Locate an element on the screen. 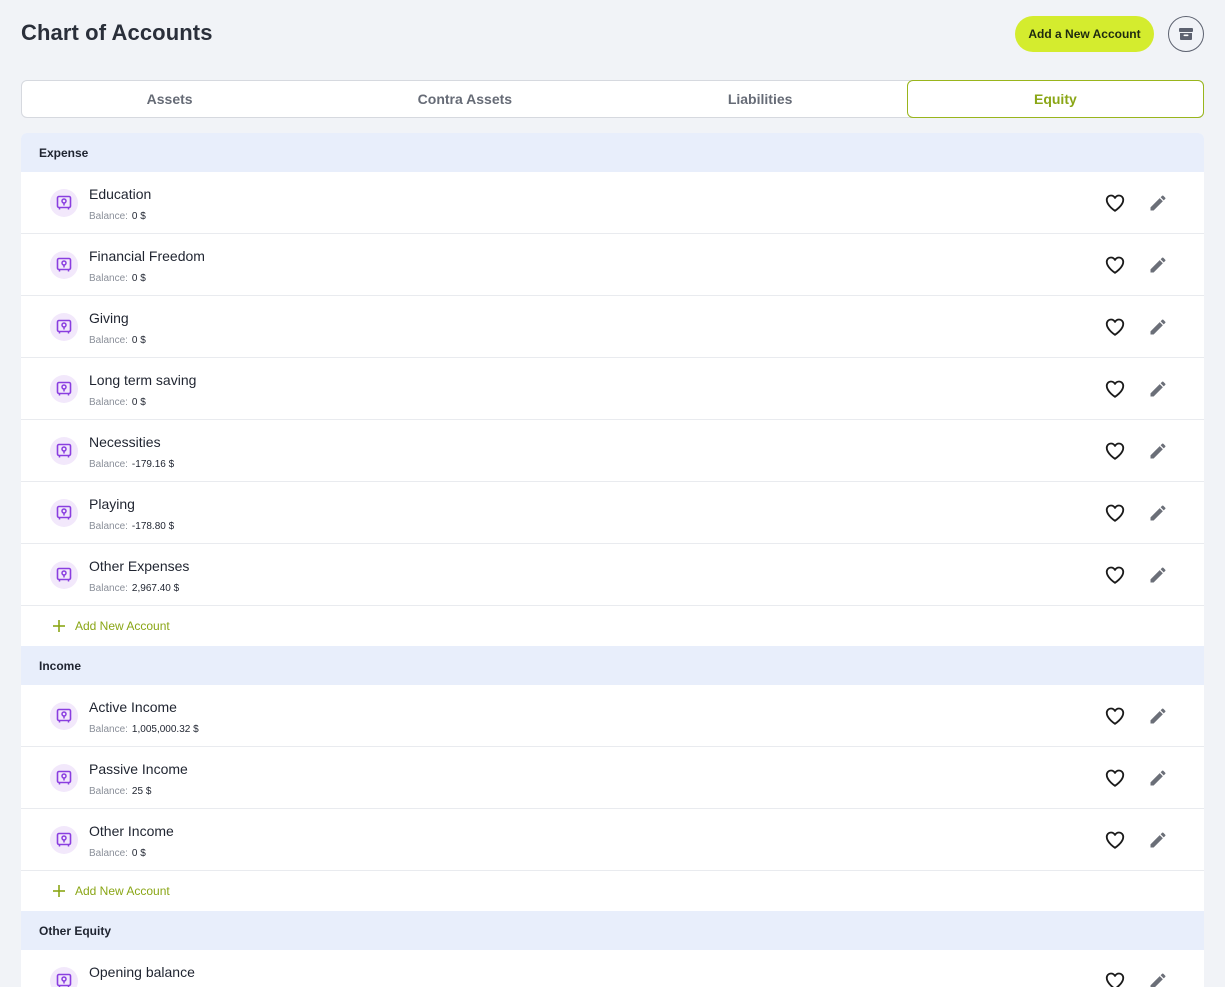 This screenshot has height=987, width=1225. account-name: Education is located at coordinates (120, 194).